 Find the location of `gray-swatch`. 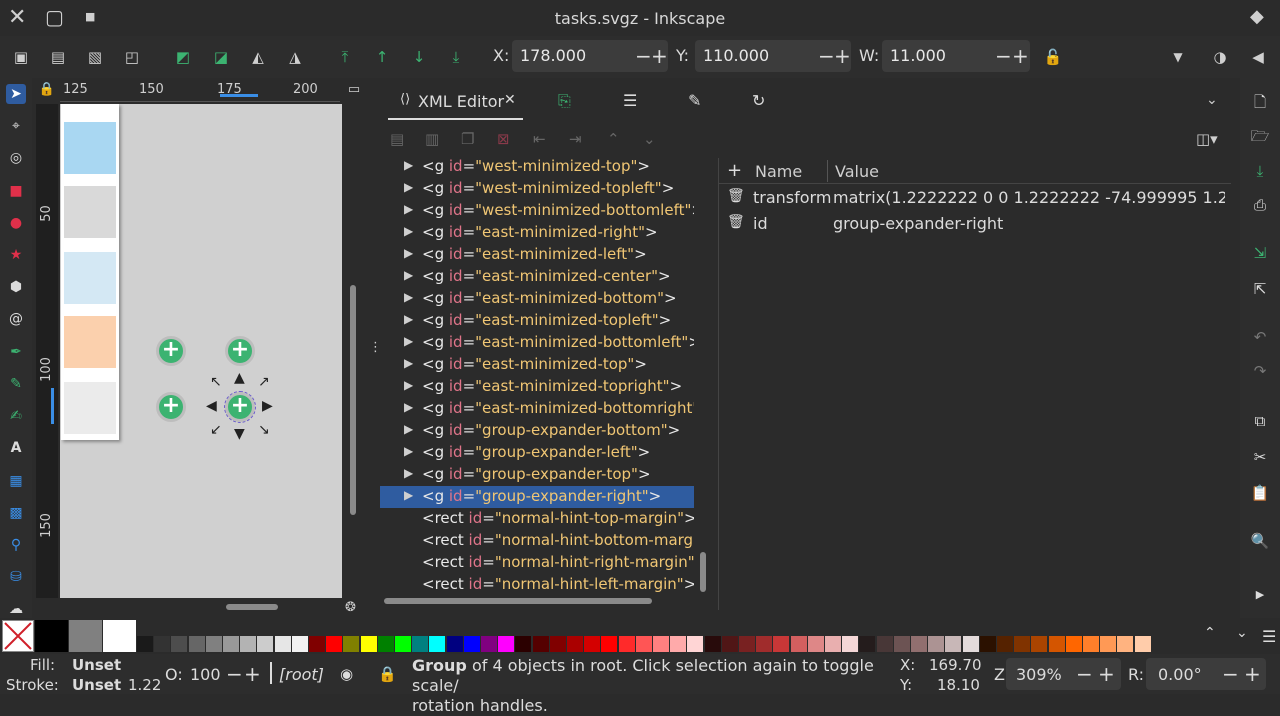

gray-swatch is located at coordinates (85, 636).